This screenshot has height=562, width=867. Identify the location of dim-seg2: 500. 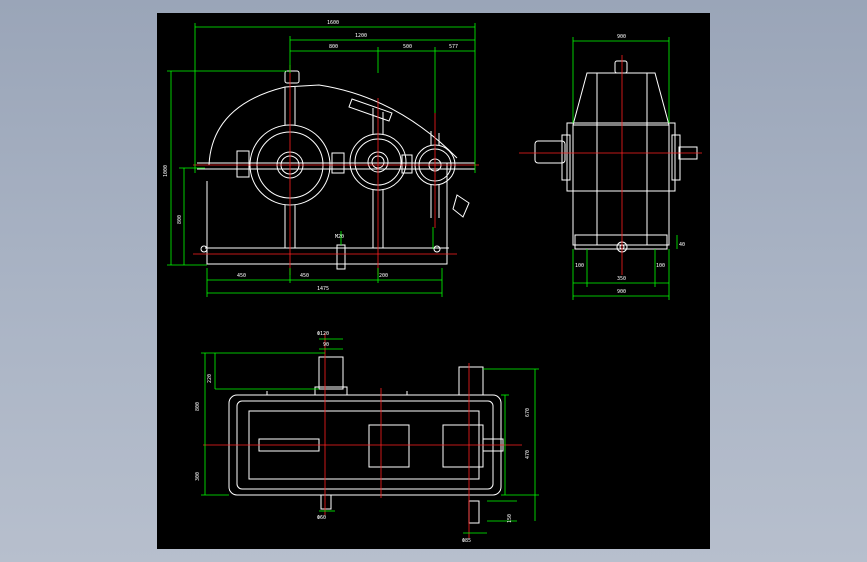
(407, 47).